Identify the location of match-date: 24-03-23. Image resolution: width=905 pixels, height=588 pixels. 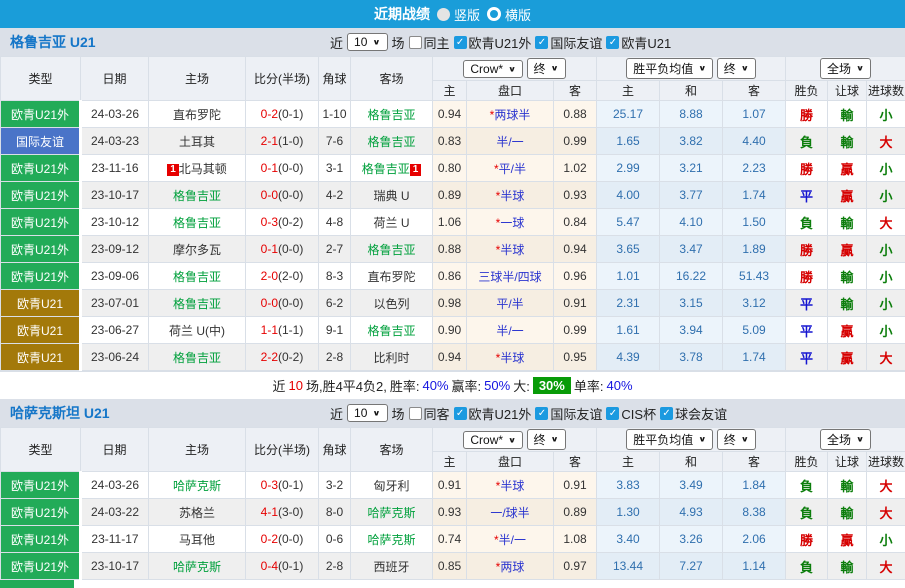
(114, 141).